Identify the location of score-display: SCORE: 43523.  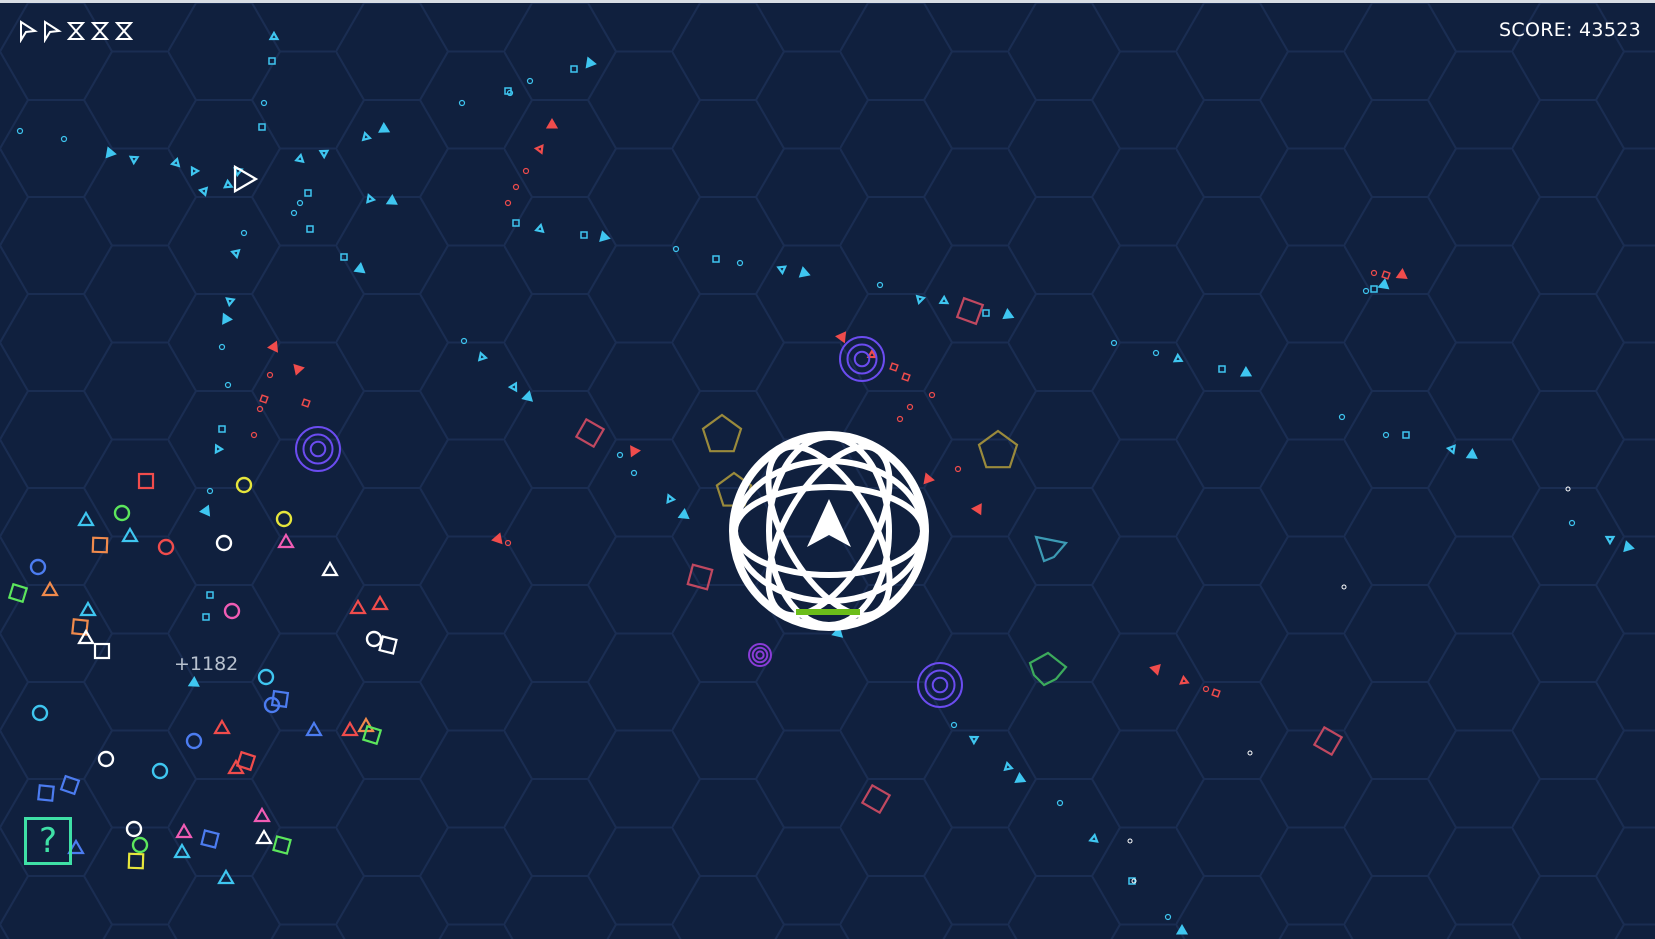
(1570, 30).